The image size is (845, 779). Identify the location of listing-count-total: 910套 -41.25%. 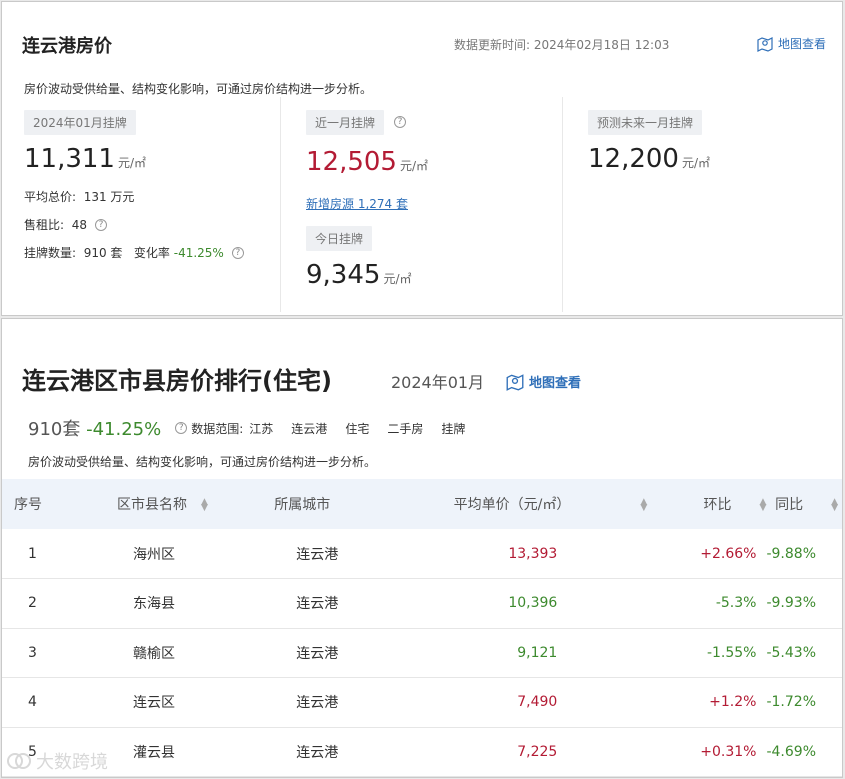
(95, 429).